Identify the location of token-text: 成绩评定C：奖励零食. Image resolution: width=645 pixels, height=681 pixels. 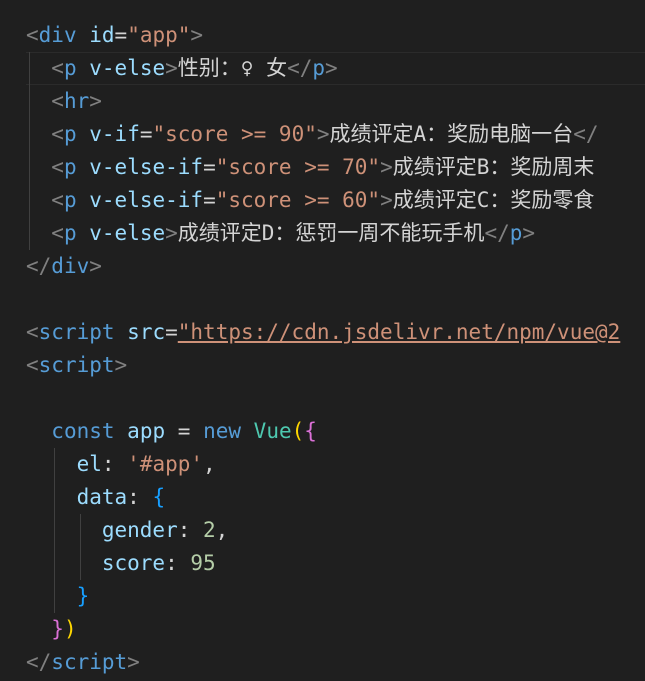
(493, 200).